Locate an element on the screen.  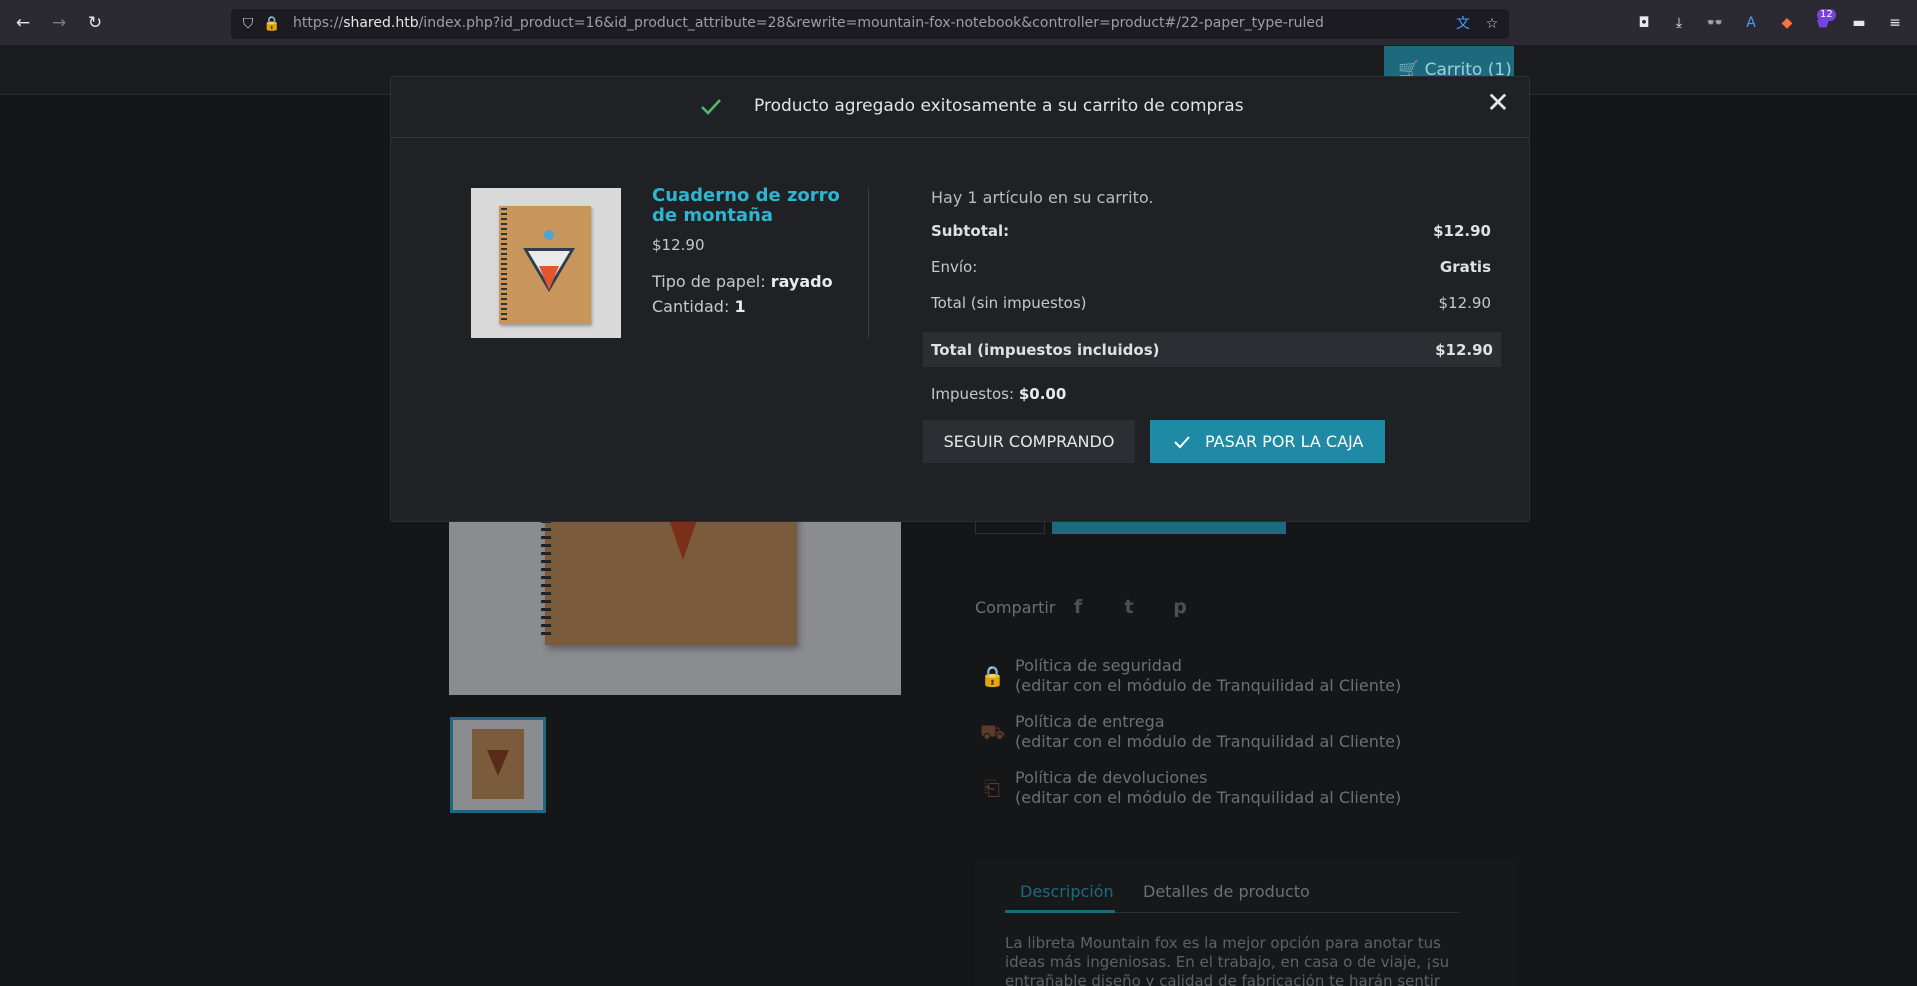
reload-icon: ↻ is located at coordinates (95, 23).